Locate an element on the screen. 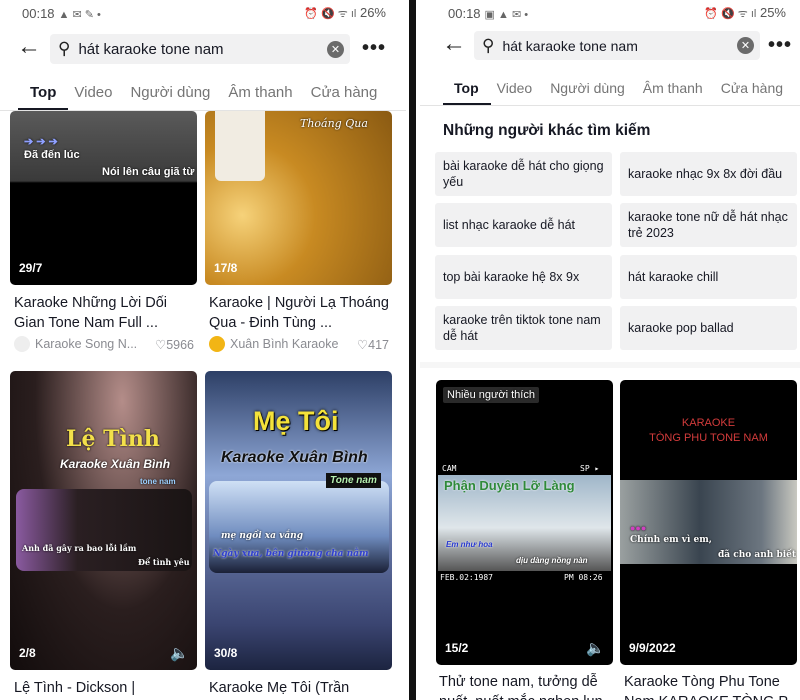  vhs-label: CAM is located at coordinates (449, 468).